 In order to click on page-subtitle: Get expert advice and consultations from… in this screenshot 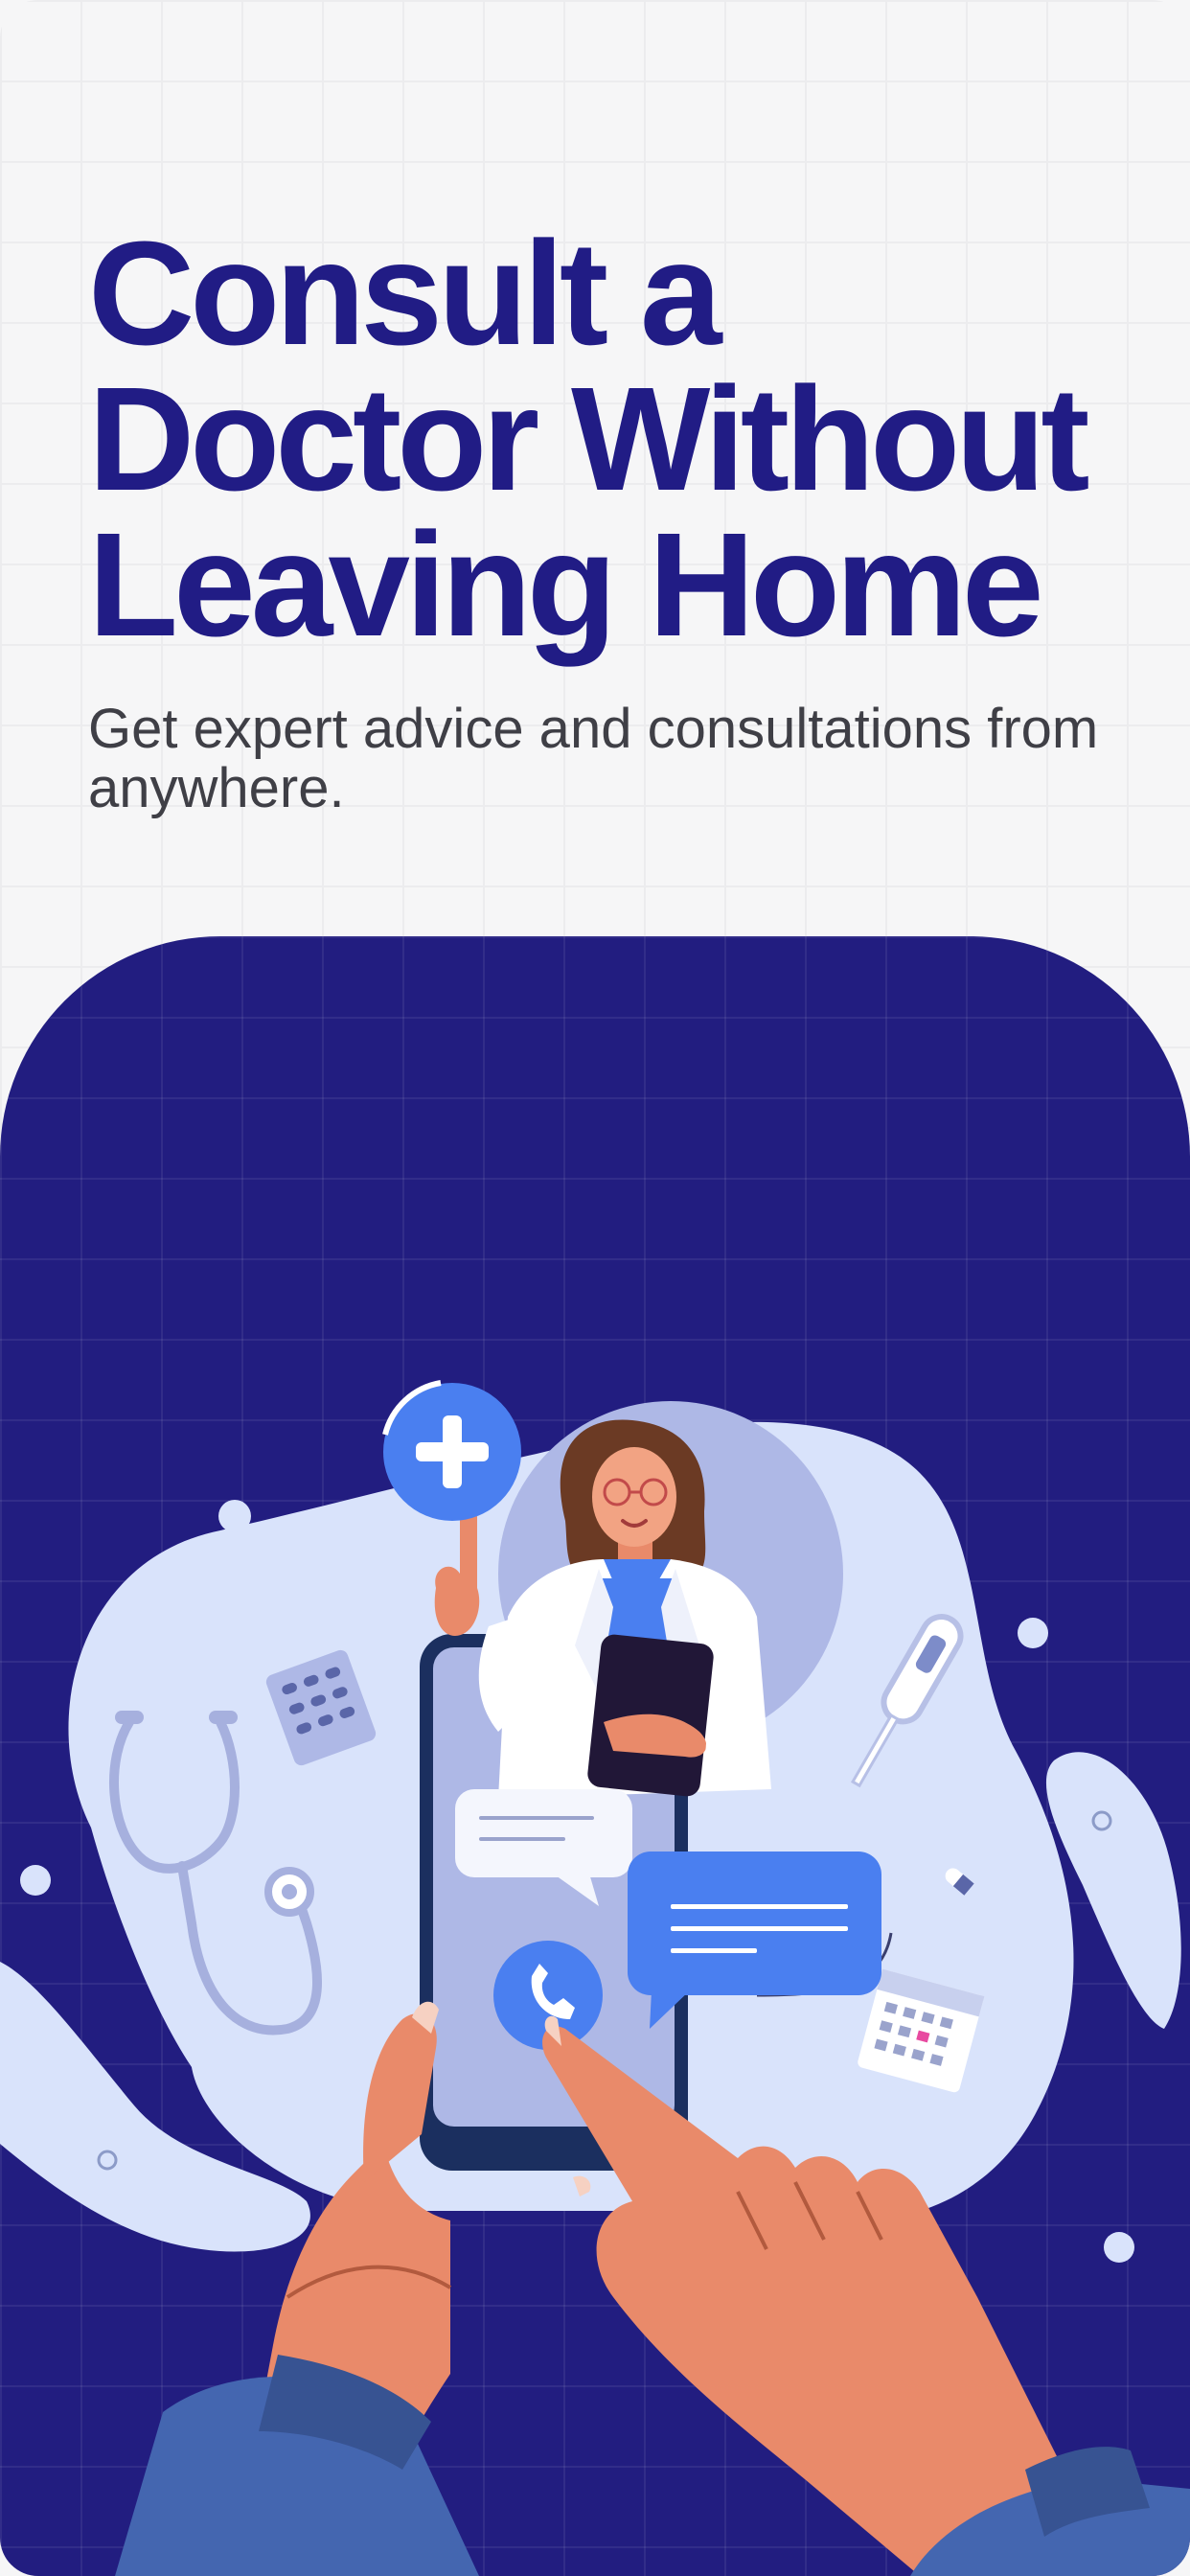, I will do `click(593, 759)`.